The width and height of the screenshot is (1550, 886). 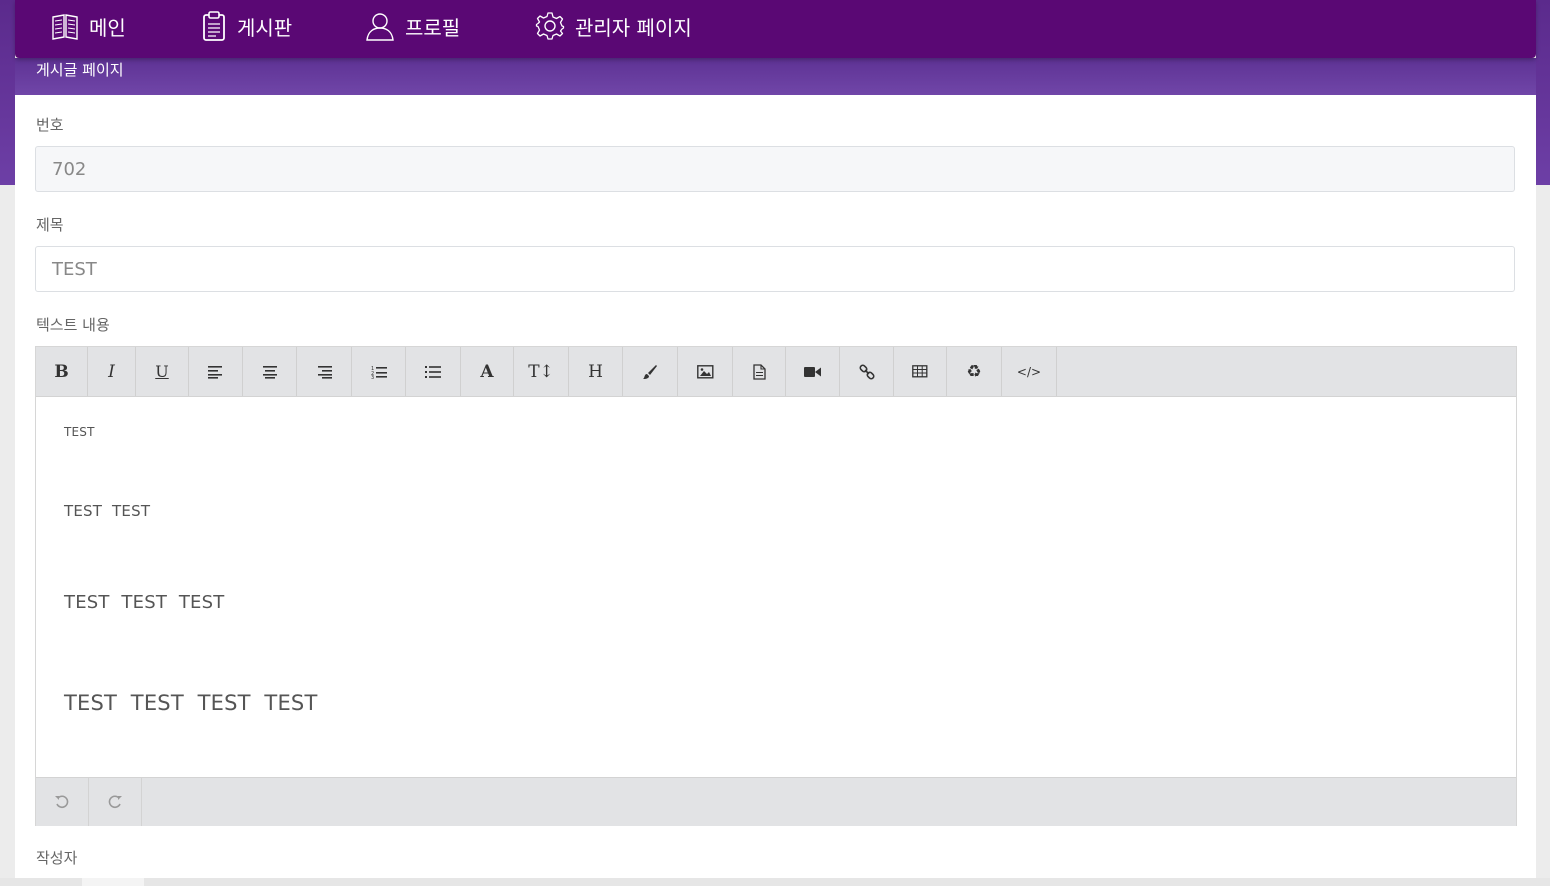 I want to click on ordered-list-icon: 123, so click(x=379, y=372).